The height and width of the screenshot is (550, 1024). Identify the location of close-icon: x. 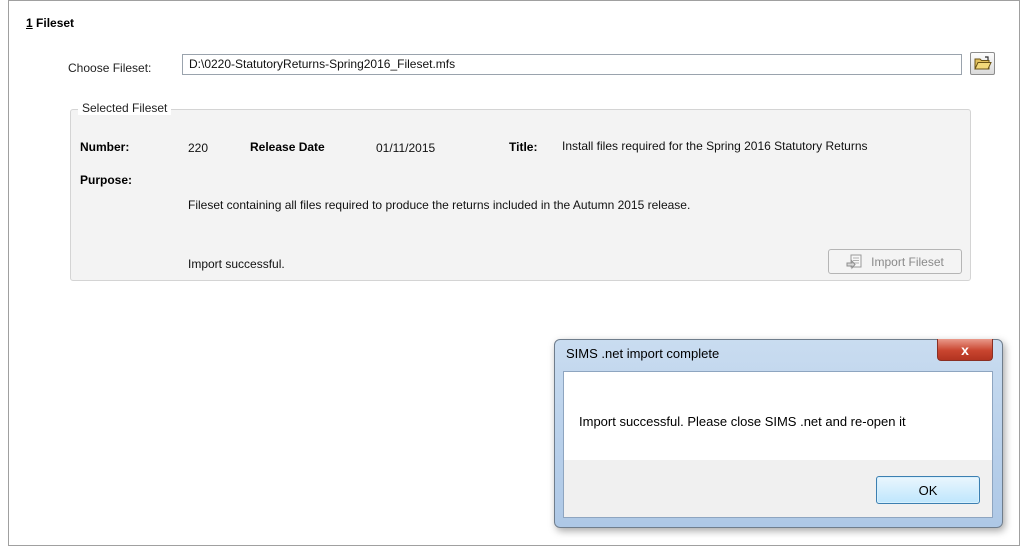
(965, 349).